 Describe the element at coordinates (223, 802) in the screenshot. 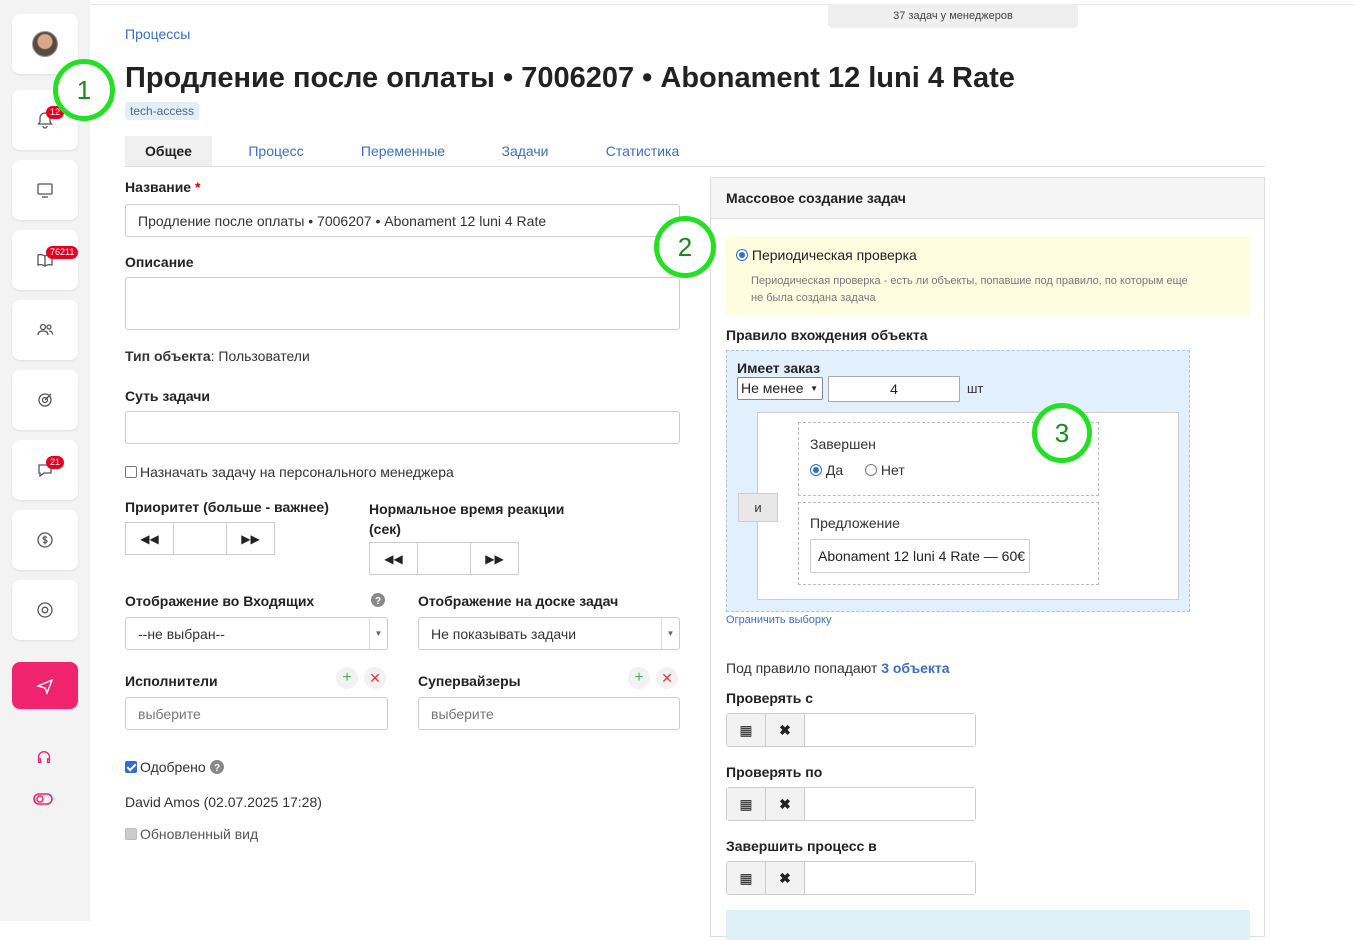

I see `approved-by: David Amos (02.07.2025 17:28)` at that location.